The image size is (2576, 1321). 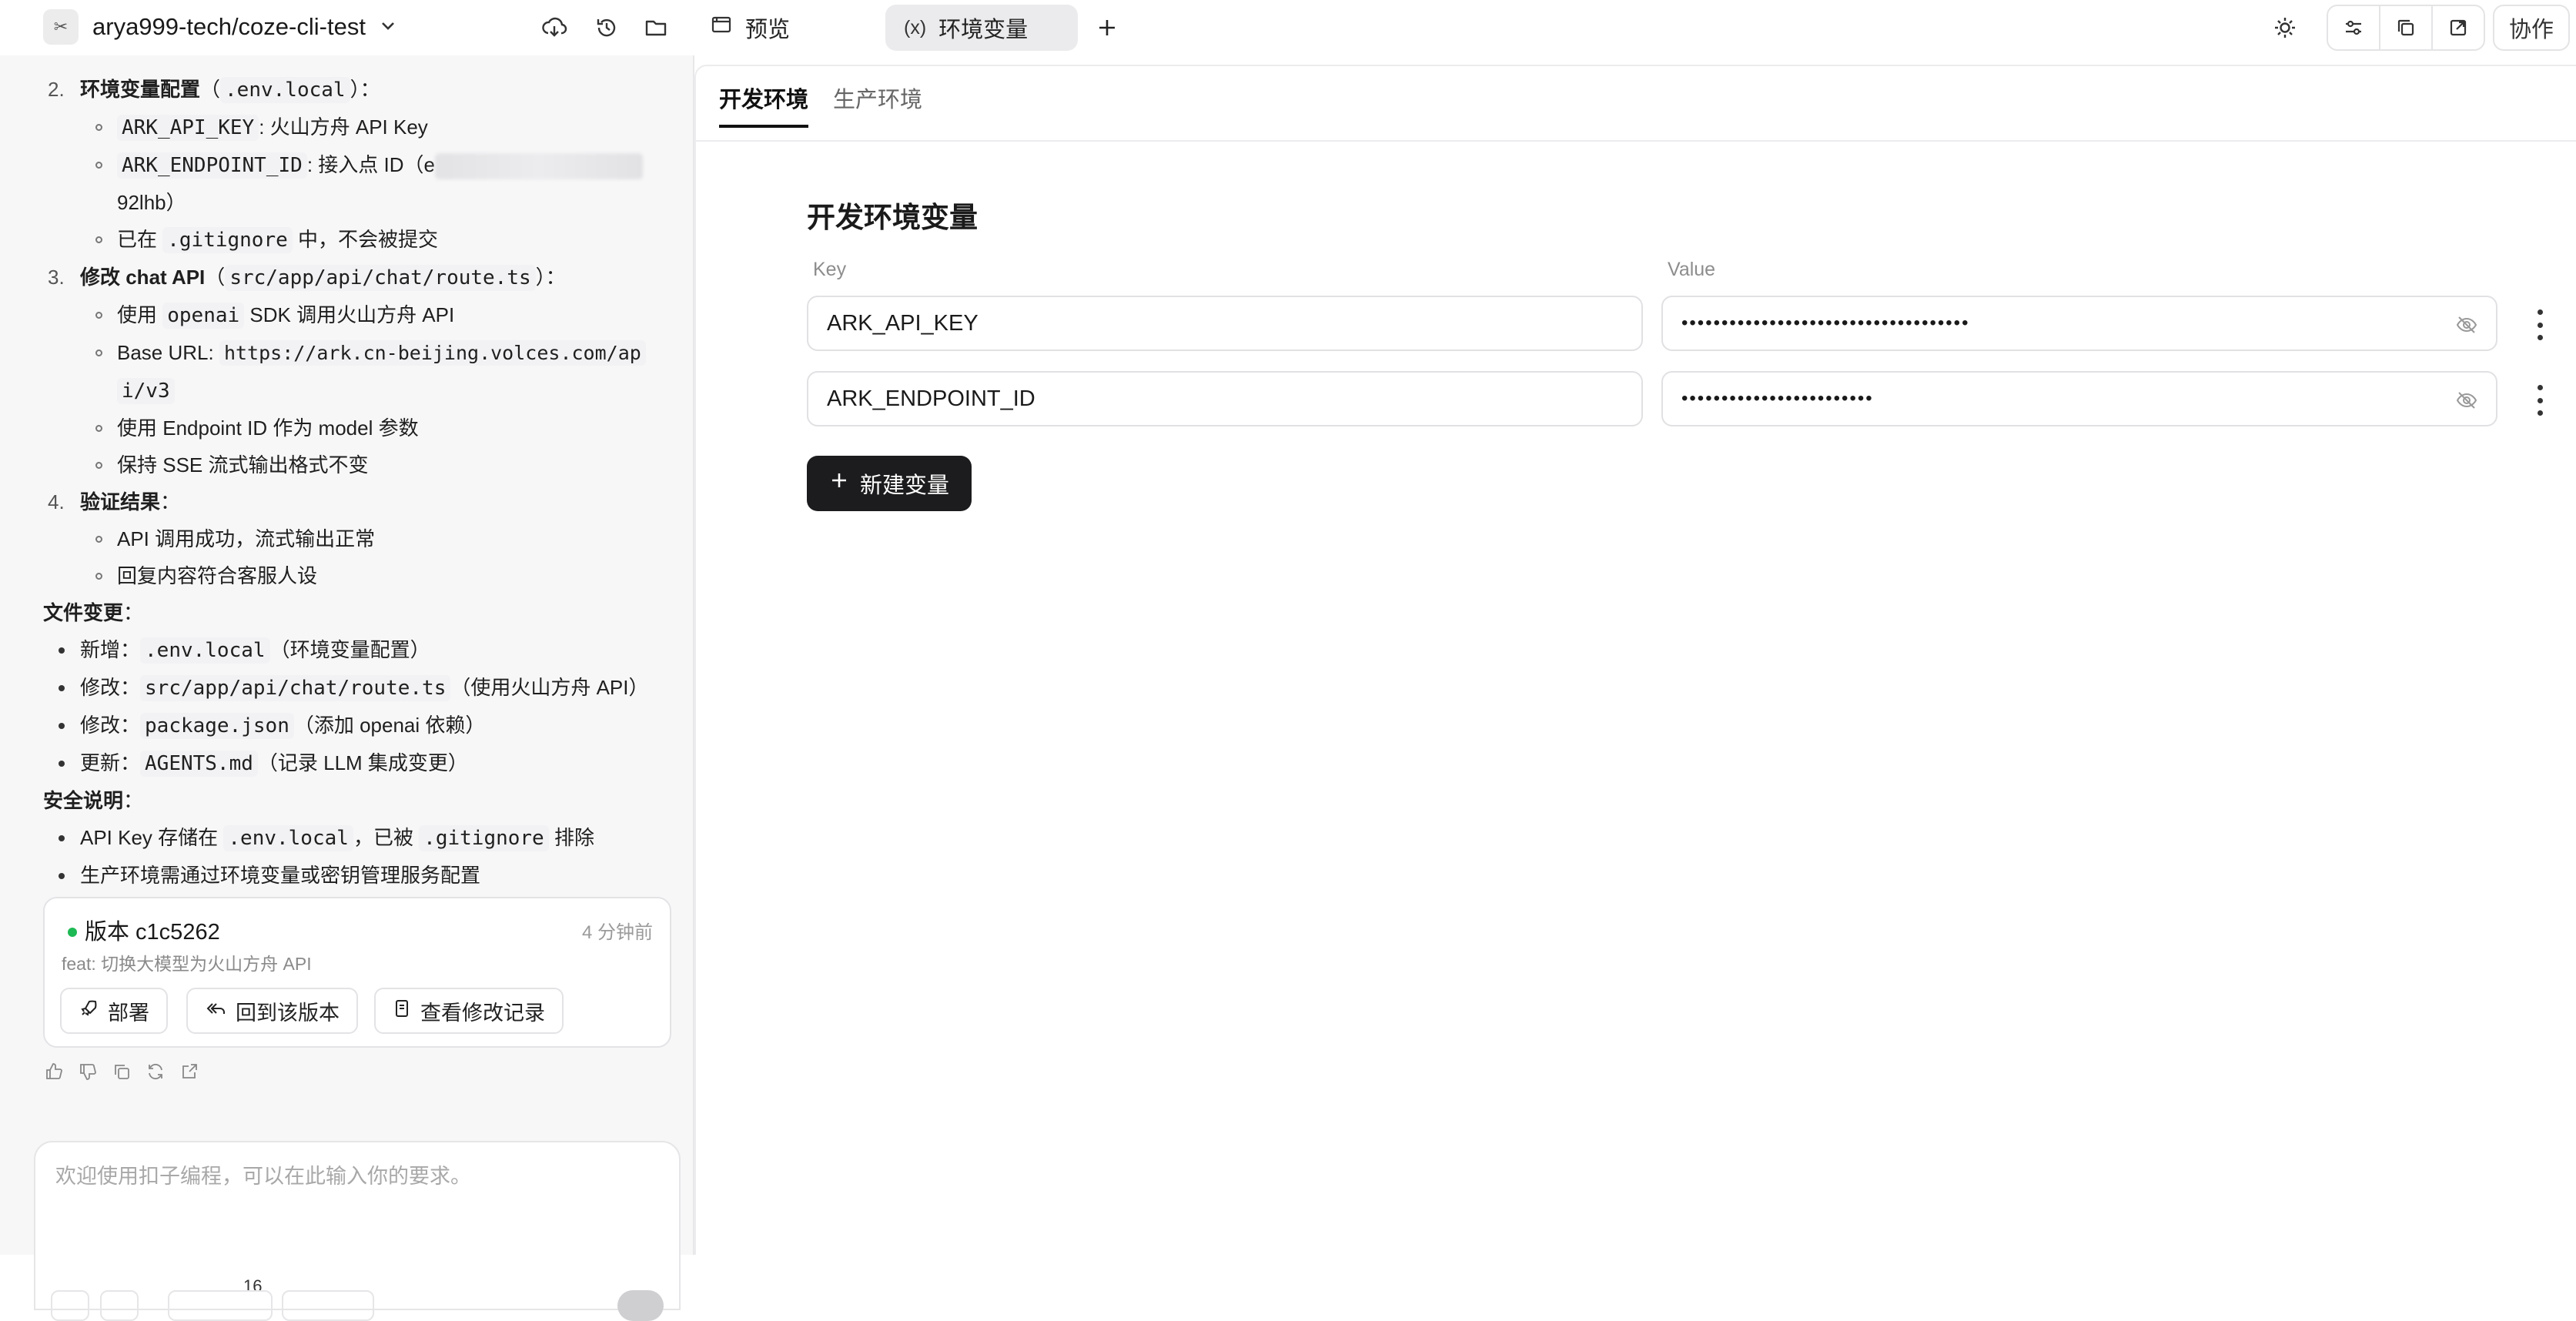 I want to click on list-item: 已在 .gitignore 中，不会被提交, so click(x=359, y=240).